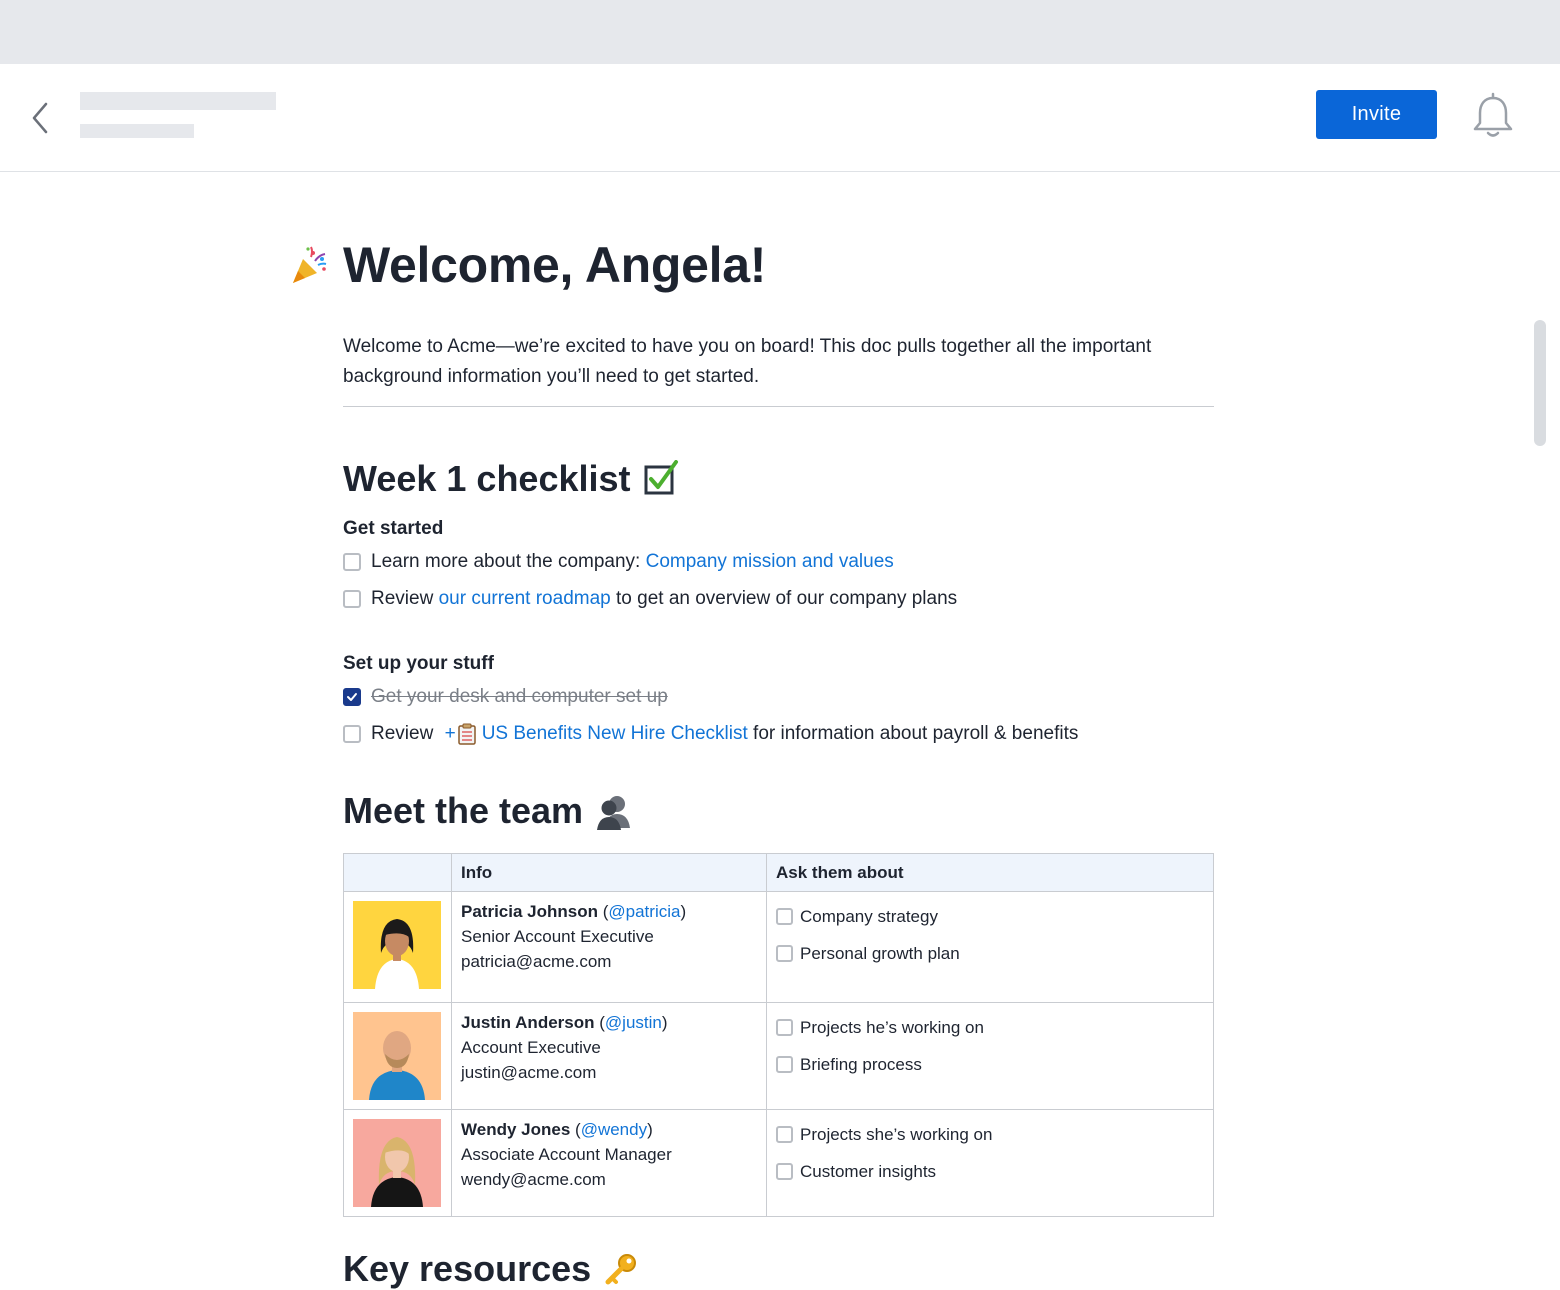 The width and height of the screenshot is (1560, 1290). What do you see at coordinates (525, 599) in the screenshot?
I see `roadmap-link: our current roadmap` at bounding box center [525, 599].